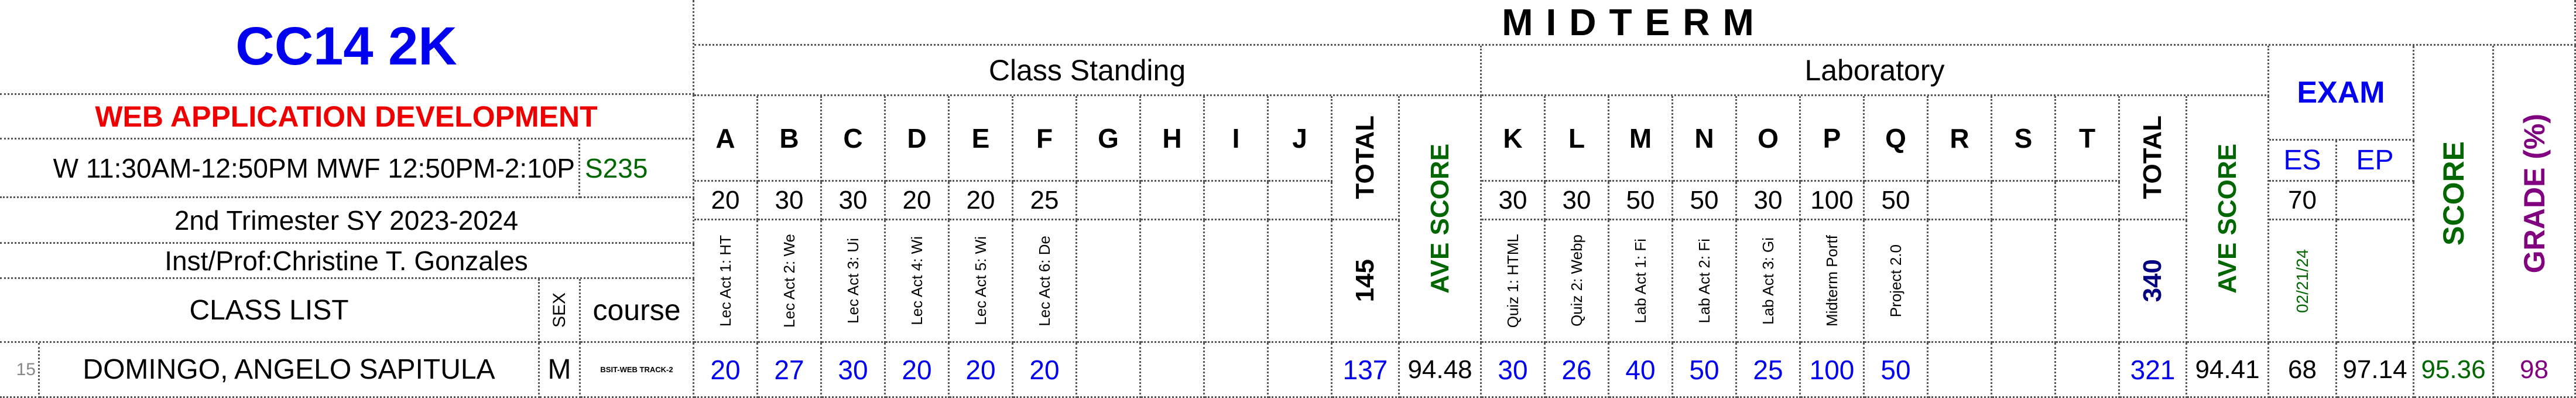 The height and width of the screenshot is (398, 2576). Describe the element at coordinates (918, 281) in the screenshot. I see `cs-item-name-3: Lec Act 4: Wi` at that location.